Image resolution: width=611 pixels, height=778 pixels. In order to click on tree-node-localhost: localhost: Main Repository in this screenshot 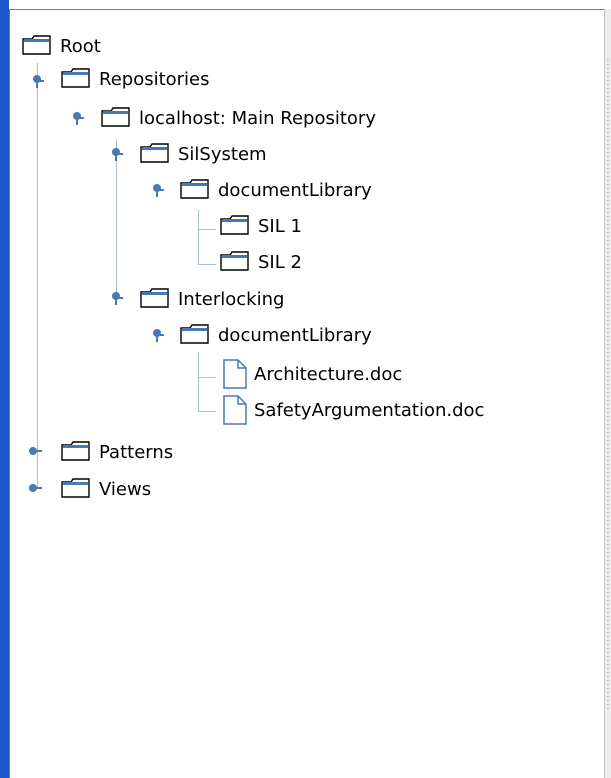, I will do `click(238, 118)`.